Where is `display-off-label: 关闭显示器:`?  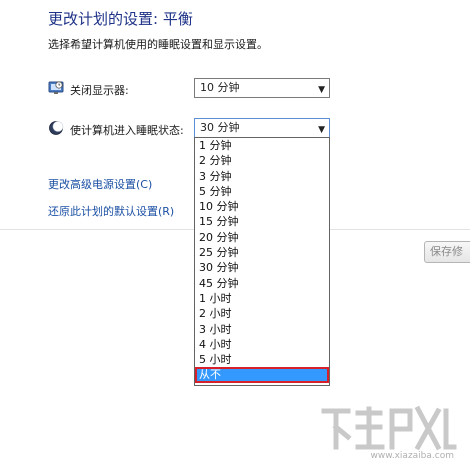 display-off-label: 关闭显示器: is located at coordinates (99, 90).